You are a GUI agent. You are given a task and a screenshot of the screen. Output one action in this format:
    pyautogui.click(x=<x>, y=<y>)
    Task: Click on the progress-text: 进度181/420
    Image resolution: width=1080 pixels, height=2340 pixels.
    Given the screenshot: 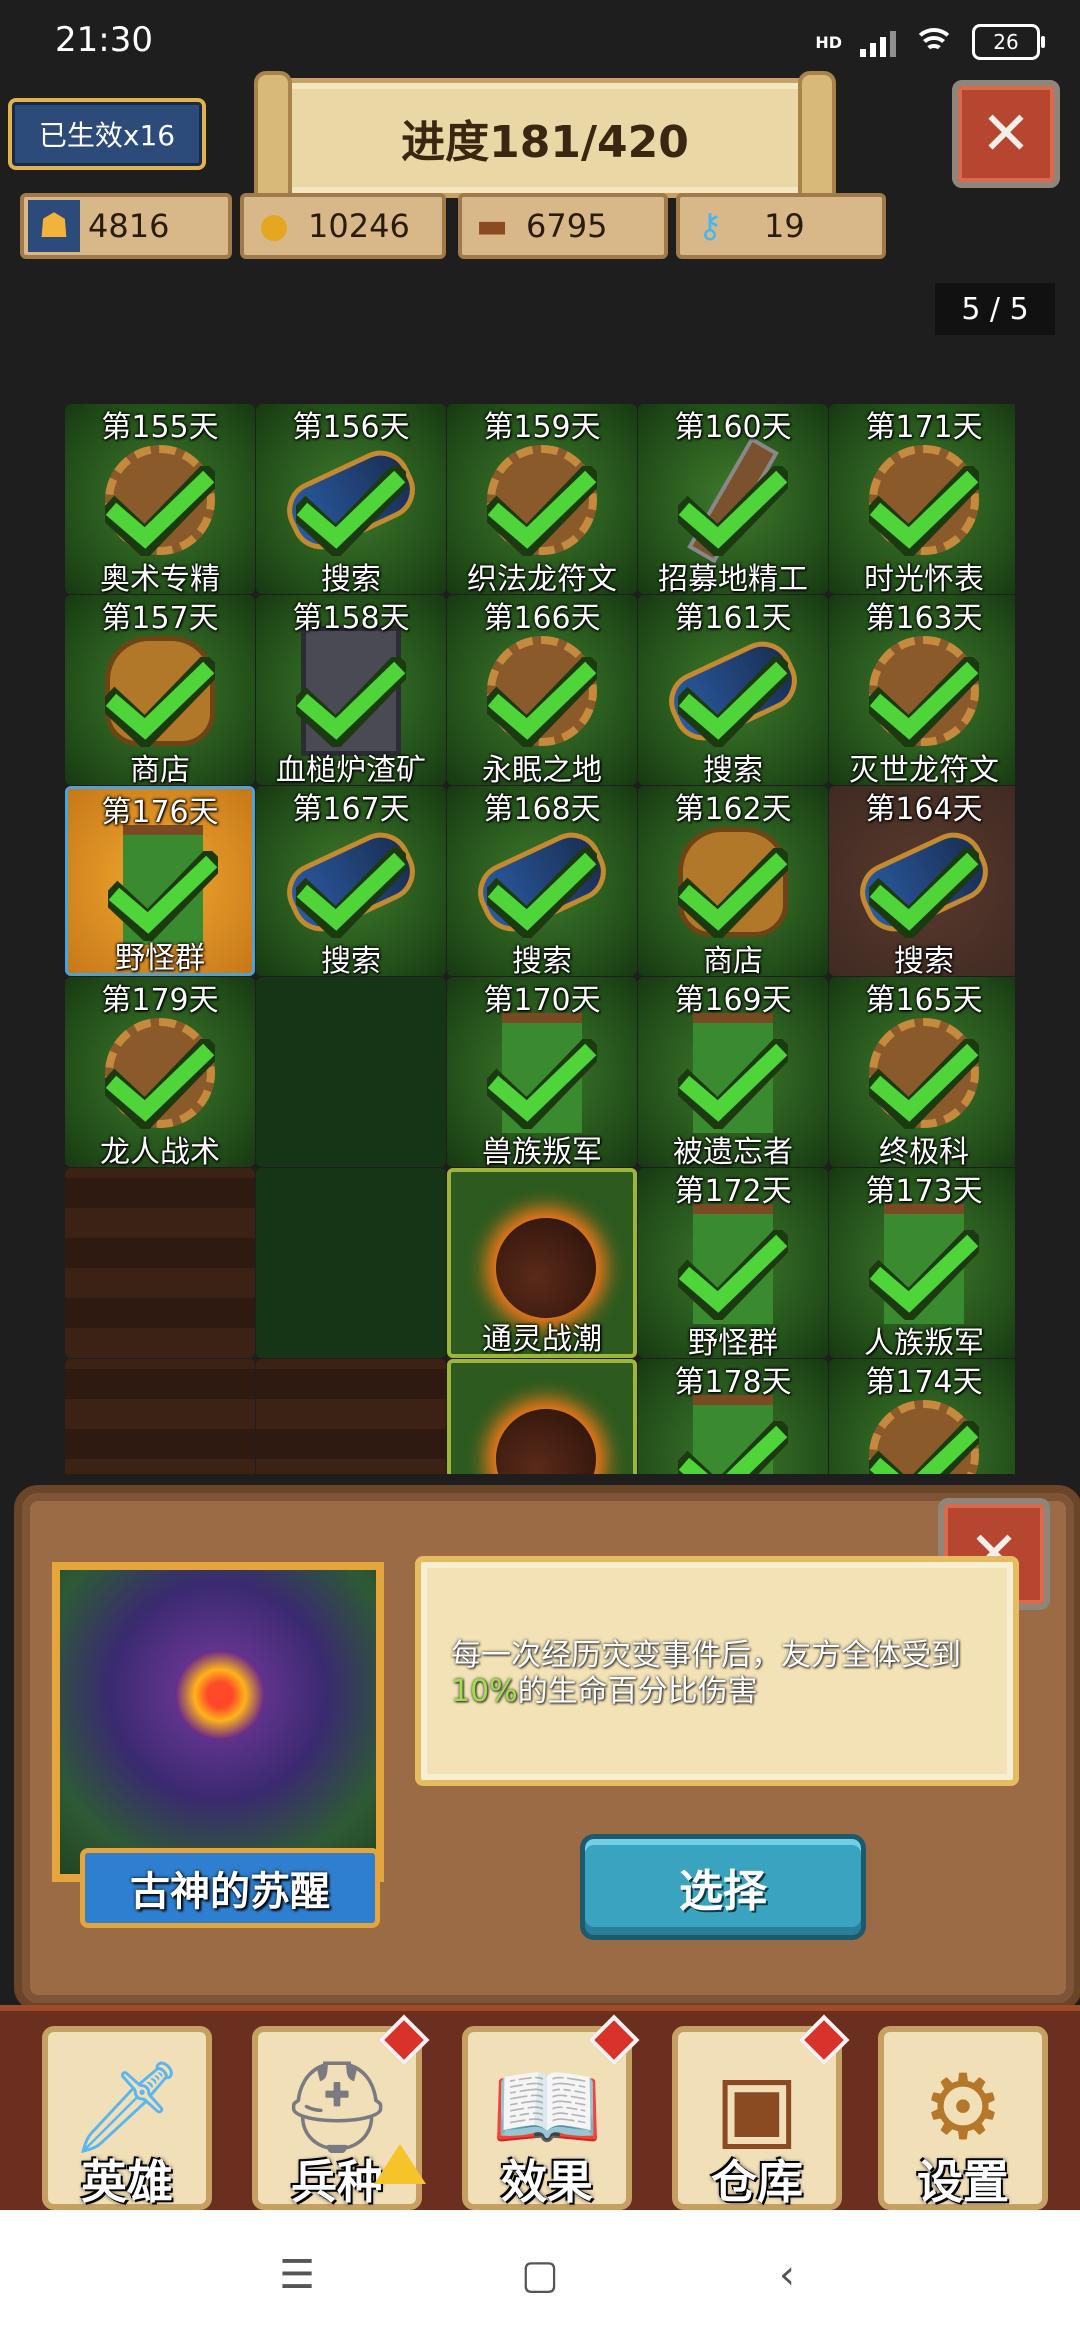 What is the action you would take?
    pyautogui.click(x=545, y=142)
    